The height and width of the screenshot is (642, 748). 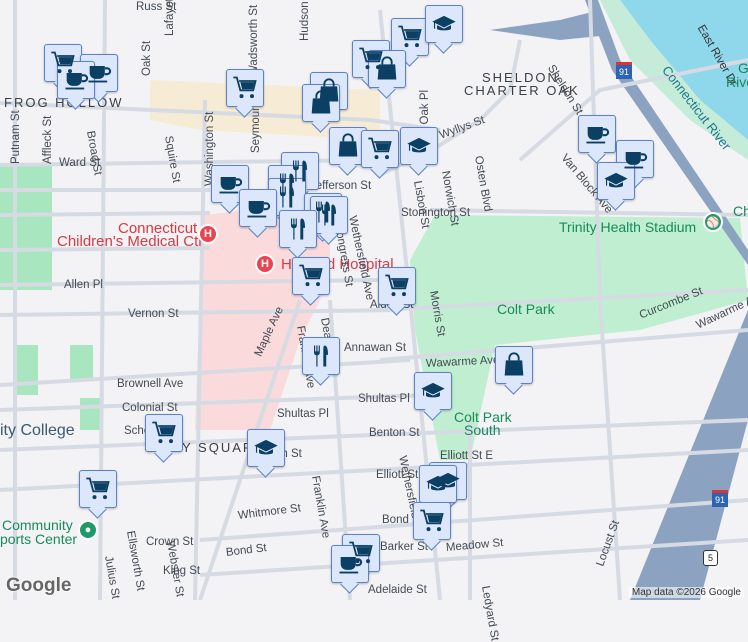 I want to click on poi-ccmc-line2: Children's Medical Ctr, so click(x=130, y=241).